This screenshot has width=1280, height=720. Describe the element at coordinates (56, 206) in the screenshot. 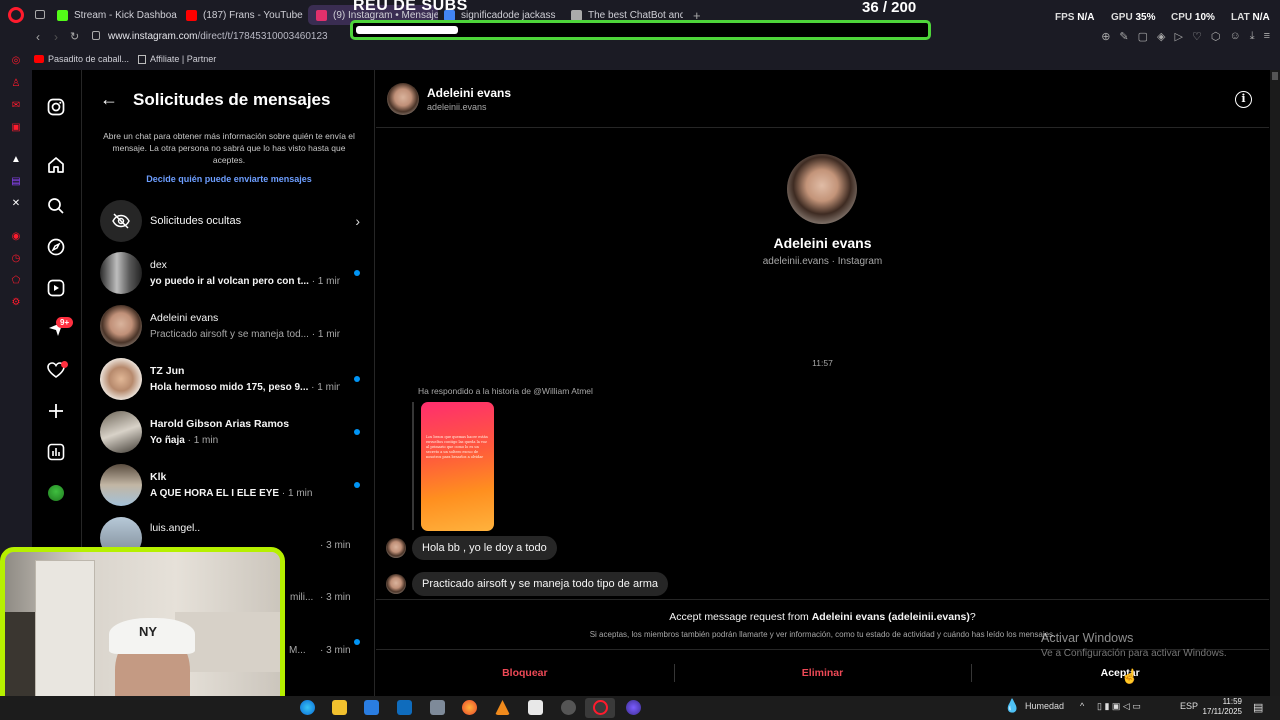

I see `search-icon` at that location.